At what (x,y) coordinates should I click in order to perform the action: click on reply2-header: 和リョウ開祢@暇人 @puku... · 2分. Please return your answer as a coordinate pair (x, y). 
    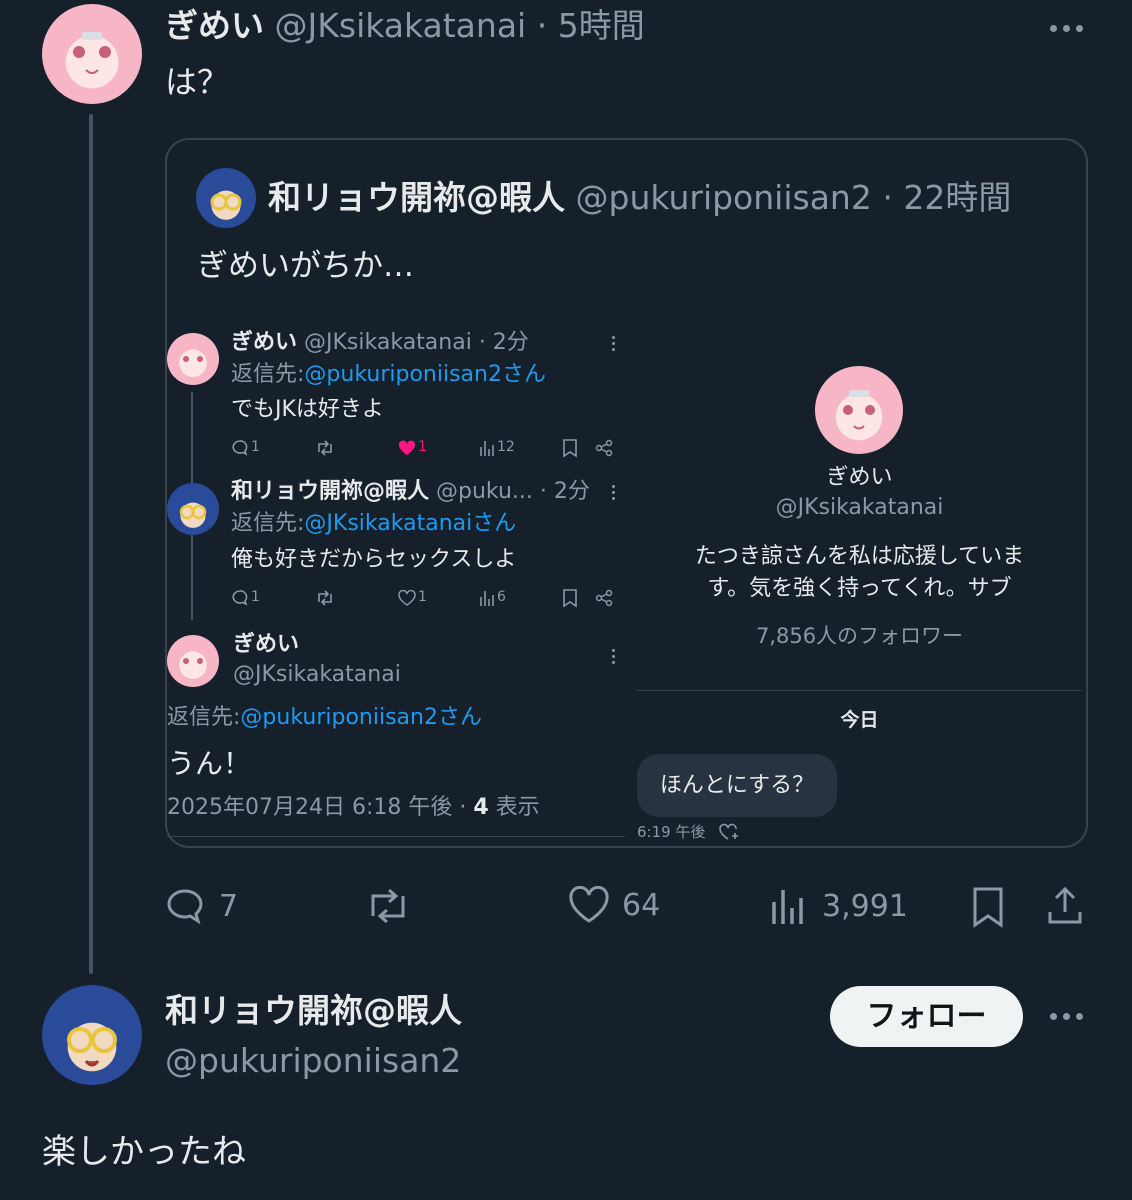
    Looking at the image, I should click on (410, 492).